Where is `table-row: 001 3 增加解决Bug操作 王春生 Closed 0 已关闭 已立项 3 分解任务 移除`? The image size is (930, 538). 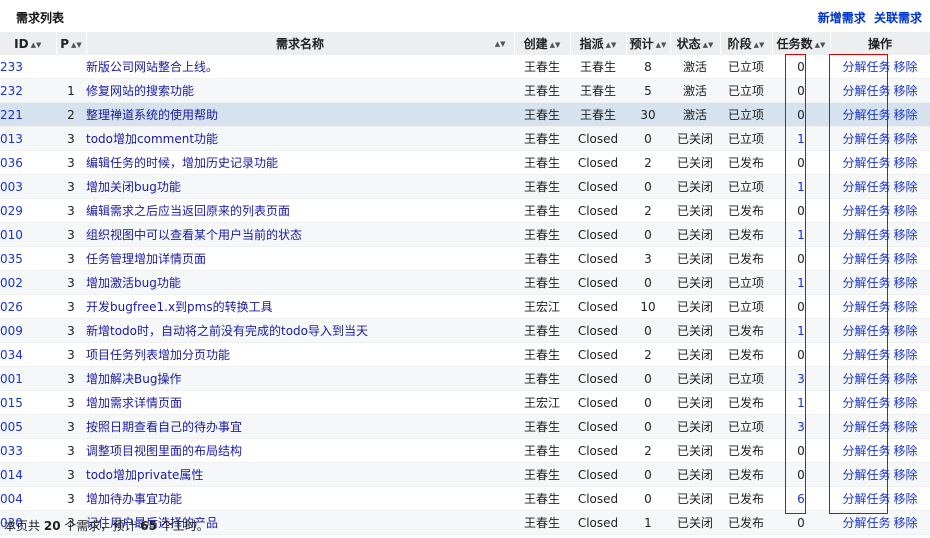 table-row: 001 3 增加解决Bug操作 王春生 Closed 0 已关闭 已立项 3 分解任务 移除 is located at coordinates (465, 378).